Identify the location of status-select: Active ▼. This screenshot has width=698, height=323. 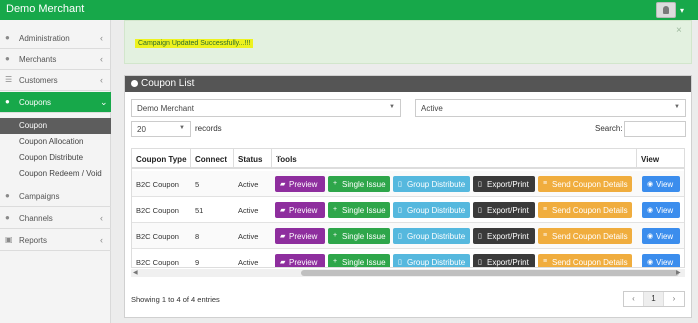
(550, 108).